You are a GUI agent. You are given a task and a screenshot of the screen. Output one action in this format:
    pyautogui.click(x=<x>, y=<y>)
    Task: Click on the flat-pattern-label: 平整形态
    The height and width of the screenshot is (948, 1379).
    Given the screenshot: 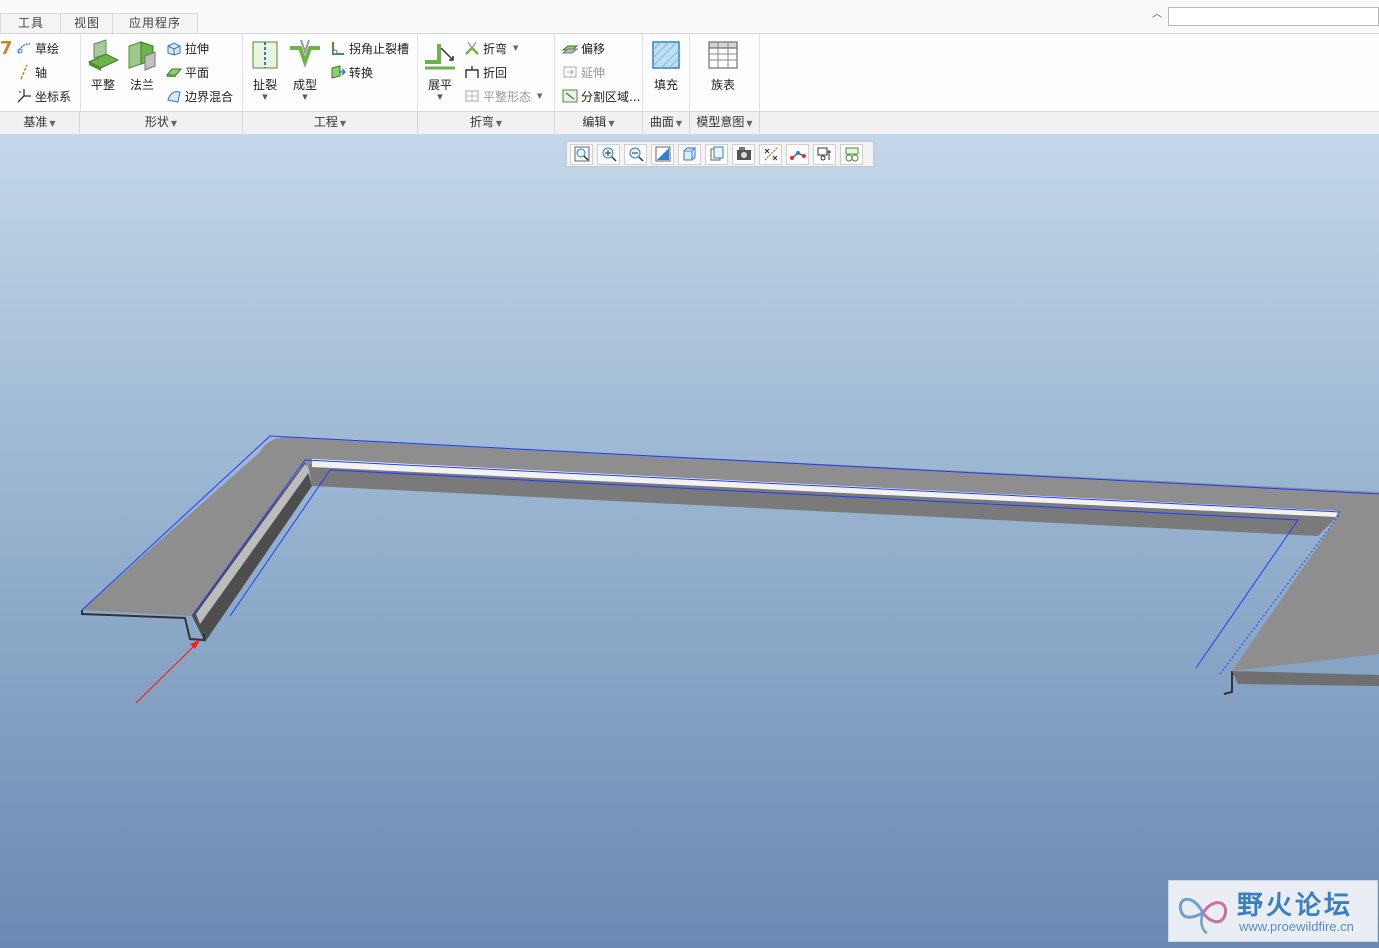 What is the action you would take?
    pyautogui.click(x=507, y=96)
    